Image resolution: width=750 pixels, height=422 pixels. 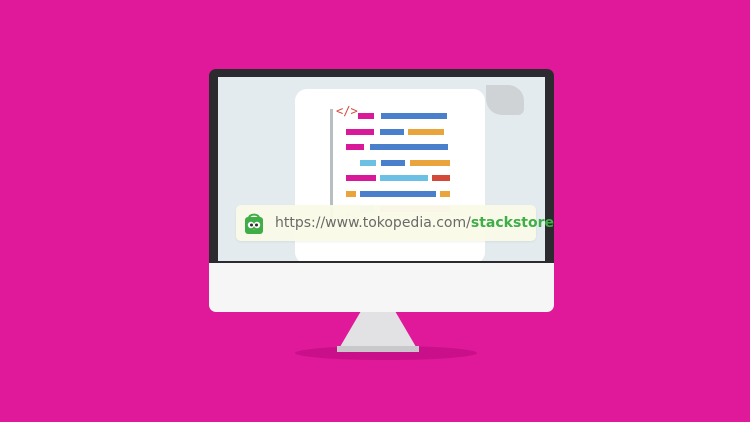 I want to click on code-gutter, so click(x=331, y=164).